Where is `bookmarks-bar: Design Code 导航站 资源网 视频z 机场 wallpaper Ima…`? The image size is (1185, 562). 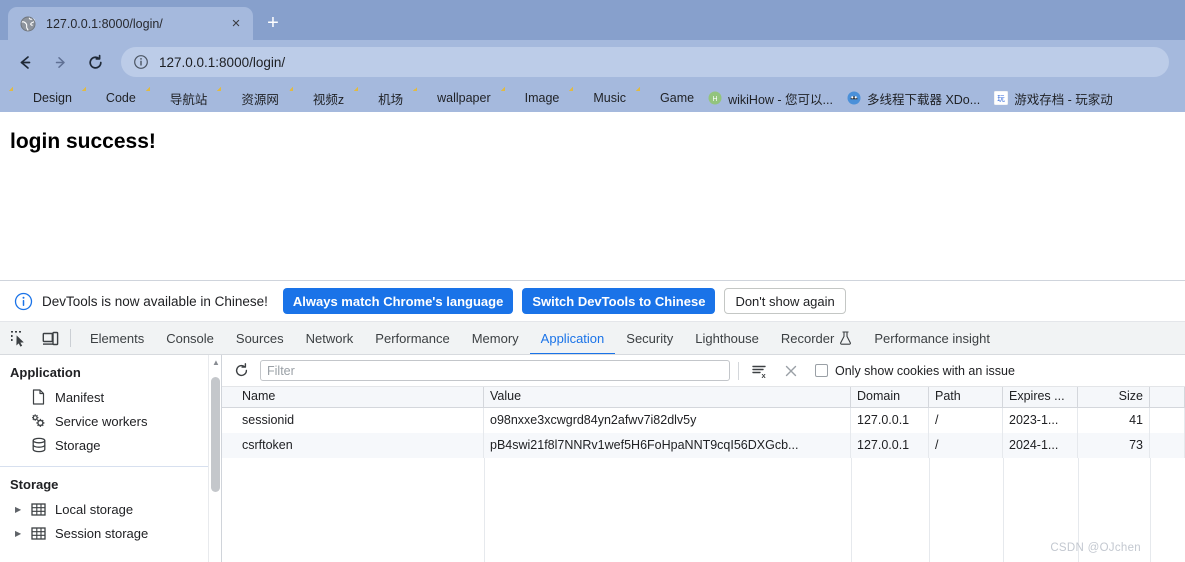
bookmarks-bar: Design Code 导航站 资源网 视频z 机场 wallpaper Ima… is located at coordinates (592, 98).